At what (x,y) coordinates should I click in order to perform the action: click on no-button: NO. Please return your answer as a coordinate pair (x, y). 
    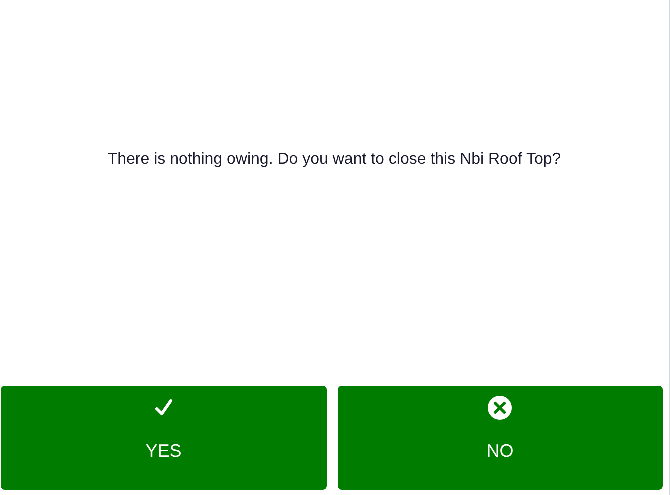
    Looking at the image, I should click on (500, 438).